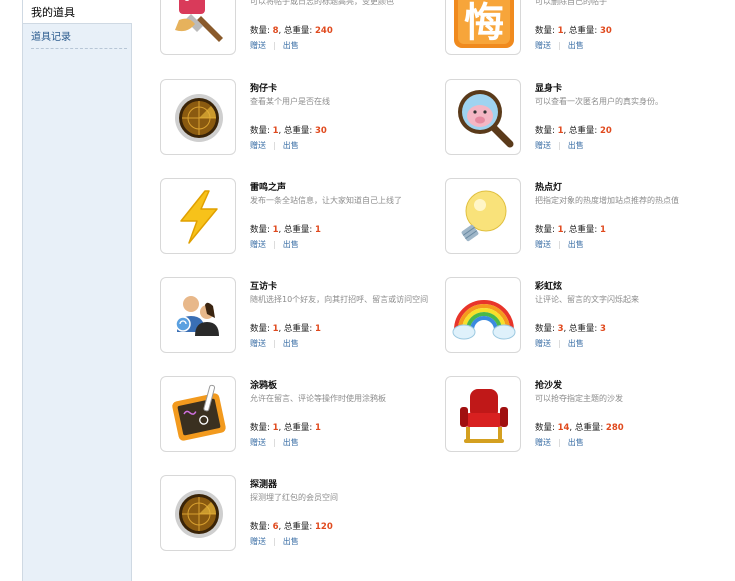  Describe the element at coordinates (484, 24) in the screenshot. I see `regret-card-icon: 悔` at that location.